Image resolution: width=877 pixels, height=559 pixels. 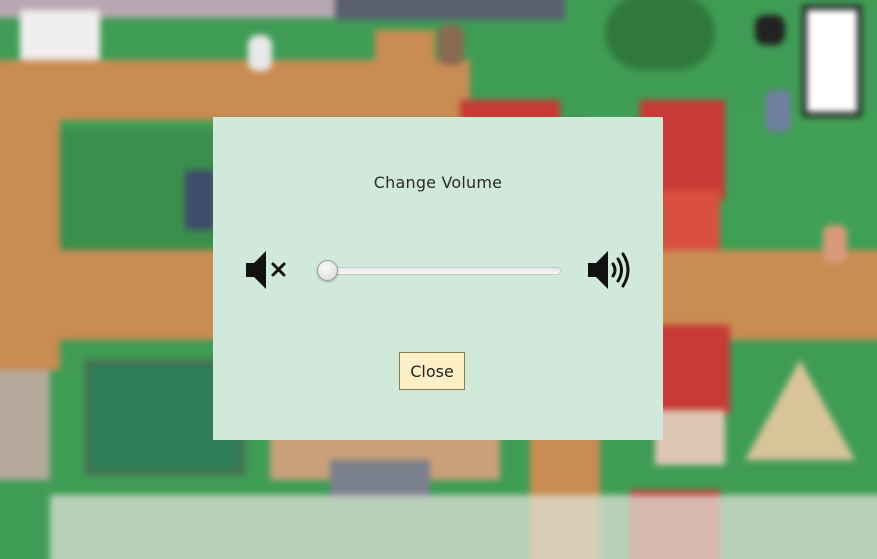 I want to click on building-wall, so click(x=450, y=10).